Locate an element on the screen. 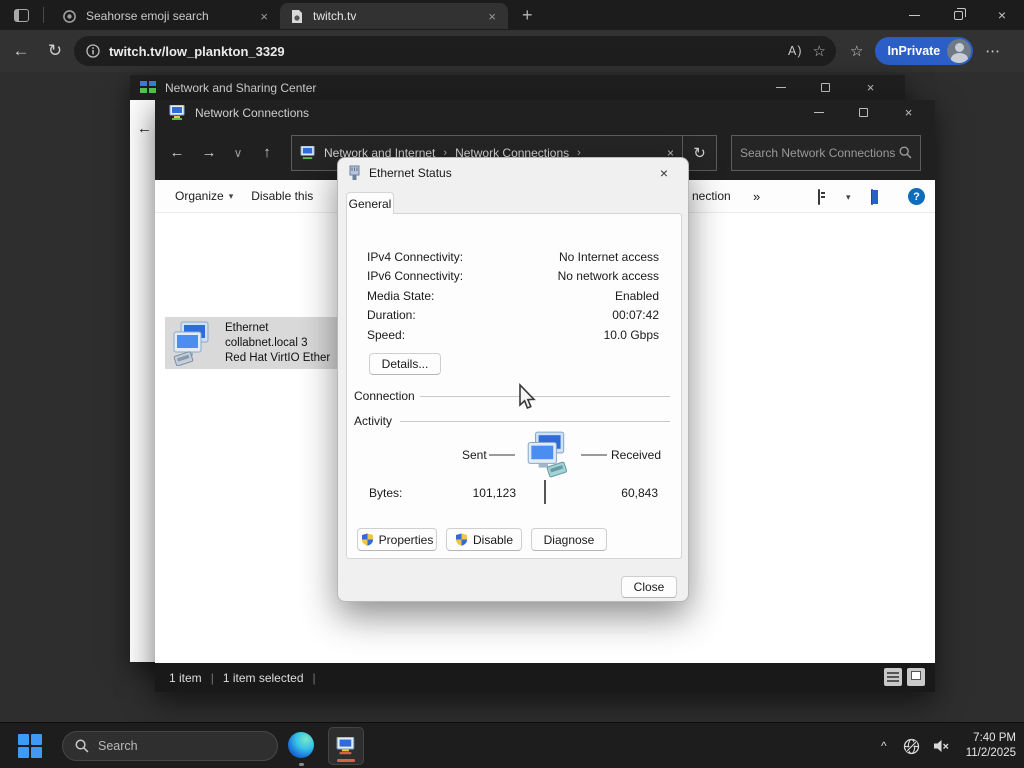 The image size is (1024, 768). selected-count: 1 item selected is located at coordinates (263, 677).